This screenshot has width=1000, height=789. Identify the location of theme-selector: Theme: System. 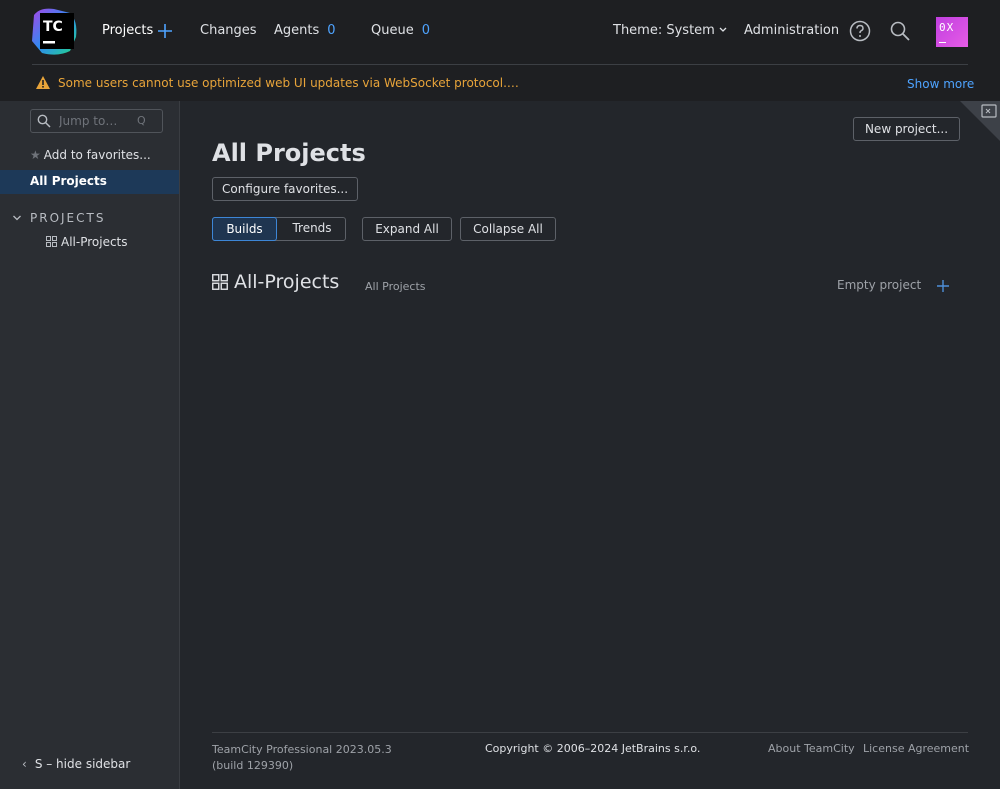
(670, 30).